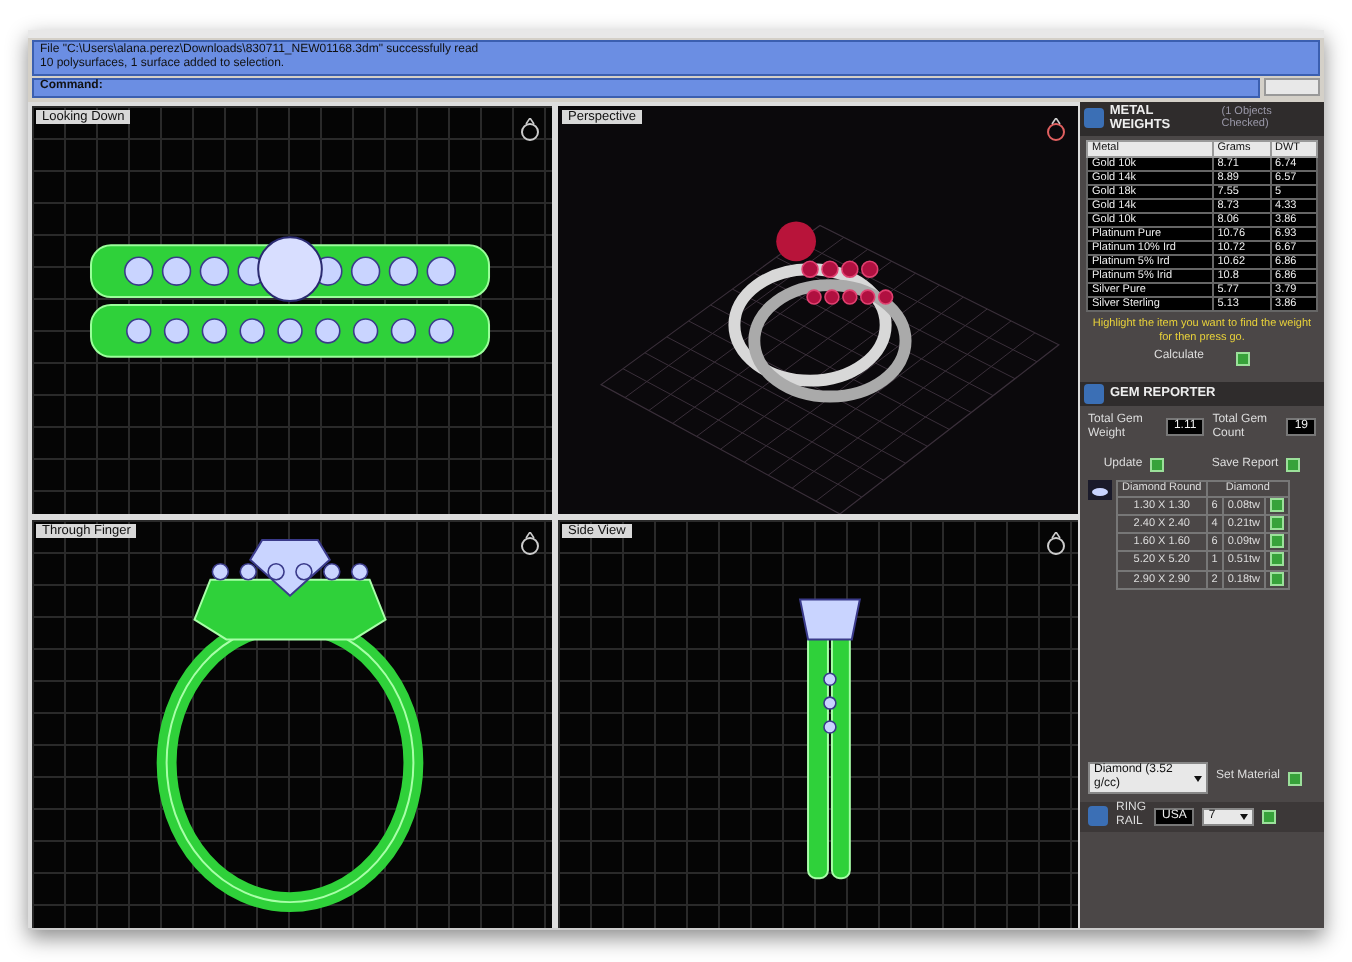 Image resolution: width=1352 pixels, height=962 pixels. Describe the element at coordinates (1293, 465) in the screenshot. I see `save-report-button` at that location.